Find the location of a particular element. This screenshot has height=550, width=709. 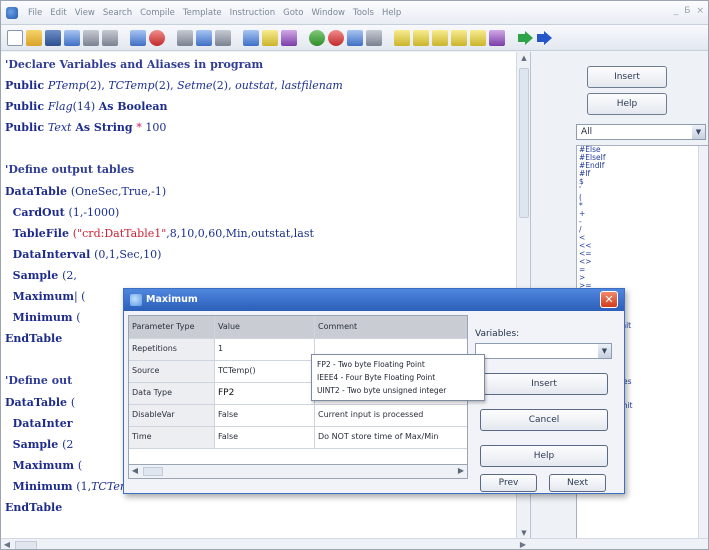

bookmark-6-icon is located at coordinates (497, 37).